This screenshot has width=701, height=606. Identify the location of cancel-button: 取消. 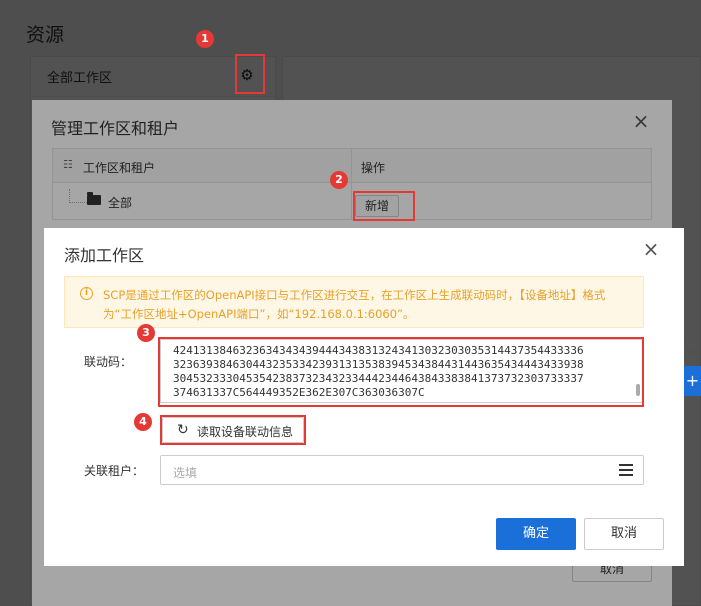
(624, 534).